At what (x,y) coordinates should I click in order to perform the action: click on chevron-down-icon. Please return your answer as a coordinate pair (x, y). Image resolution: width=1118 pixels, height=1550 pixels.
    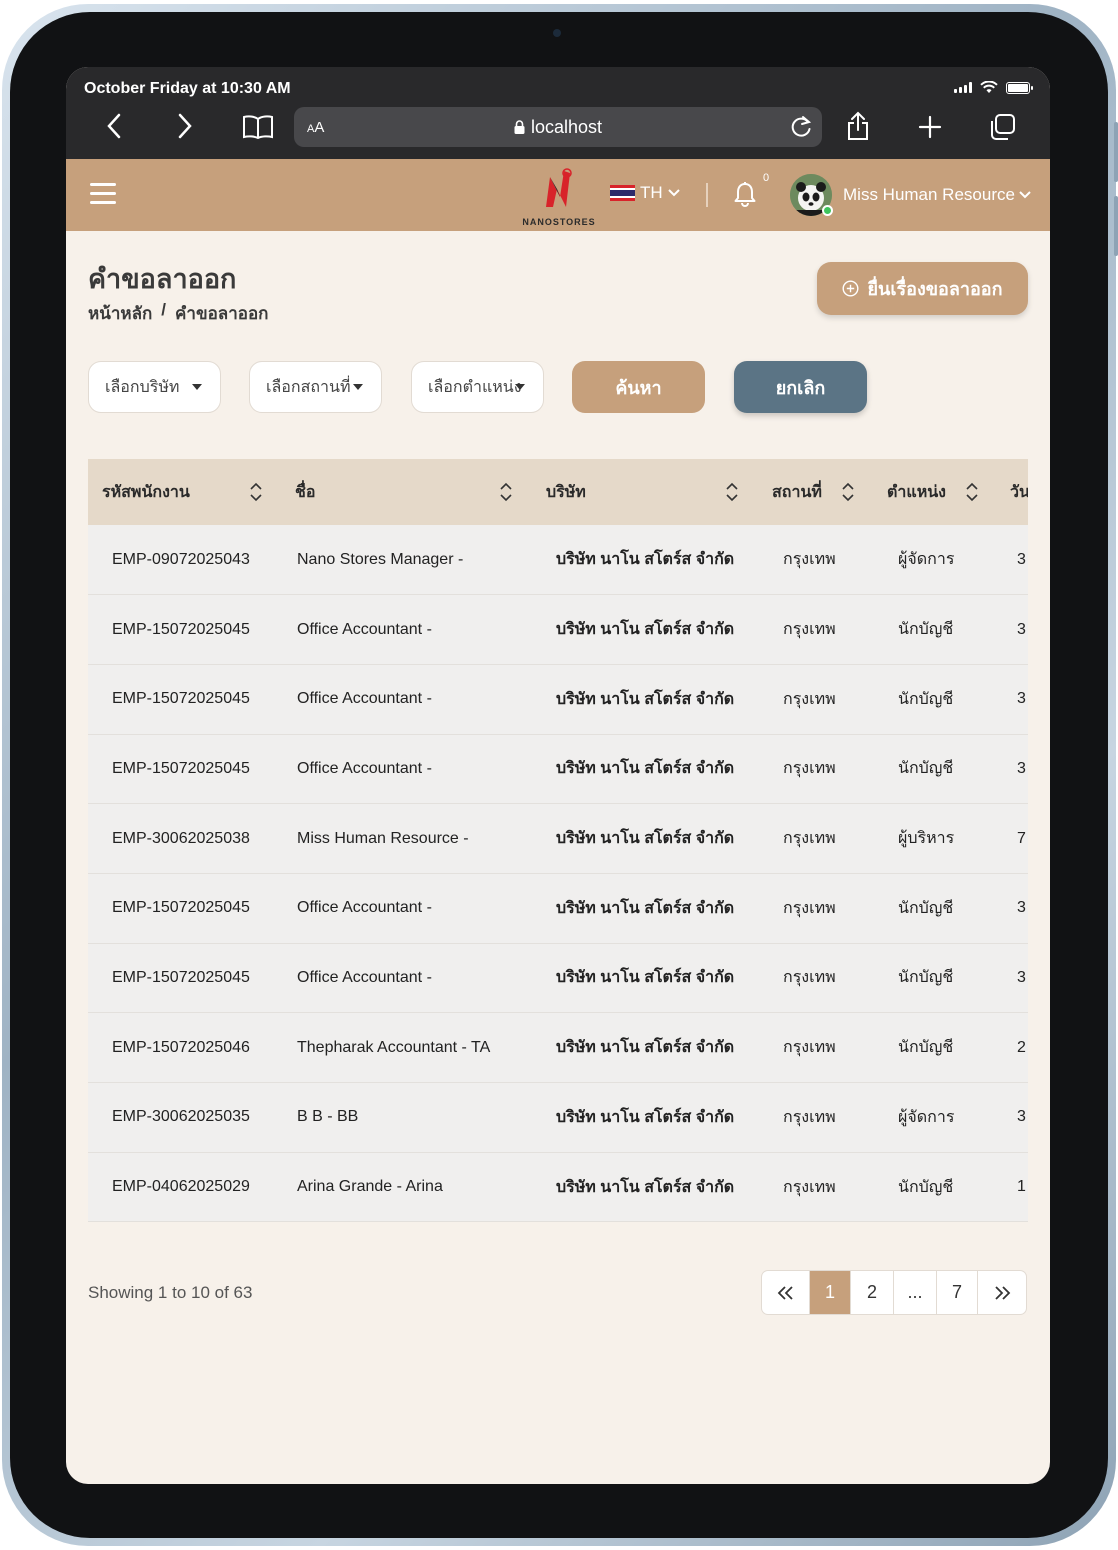
    Looking at the image, I should click on (1025, 195).